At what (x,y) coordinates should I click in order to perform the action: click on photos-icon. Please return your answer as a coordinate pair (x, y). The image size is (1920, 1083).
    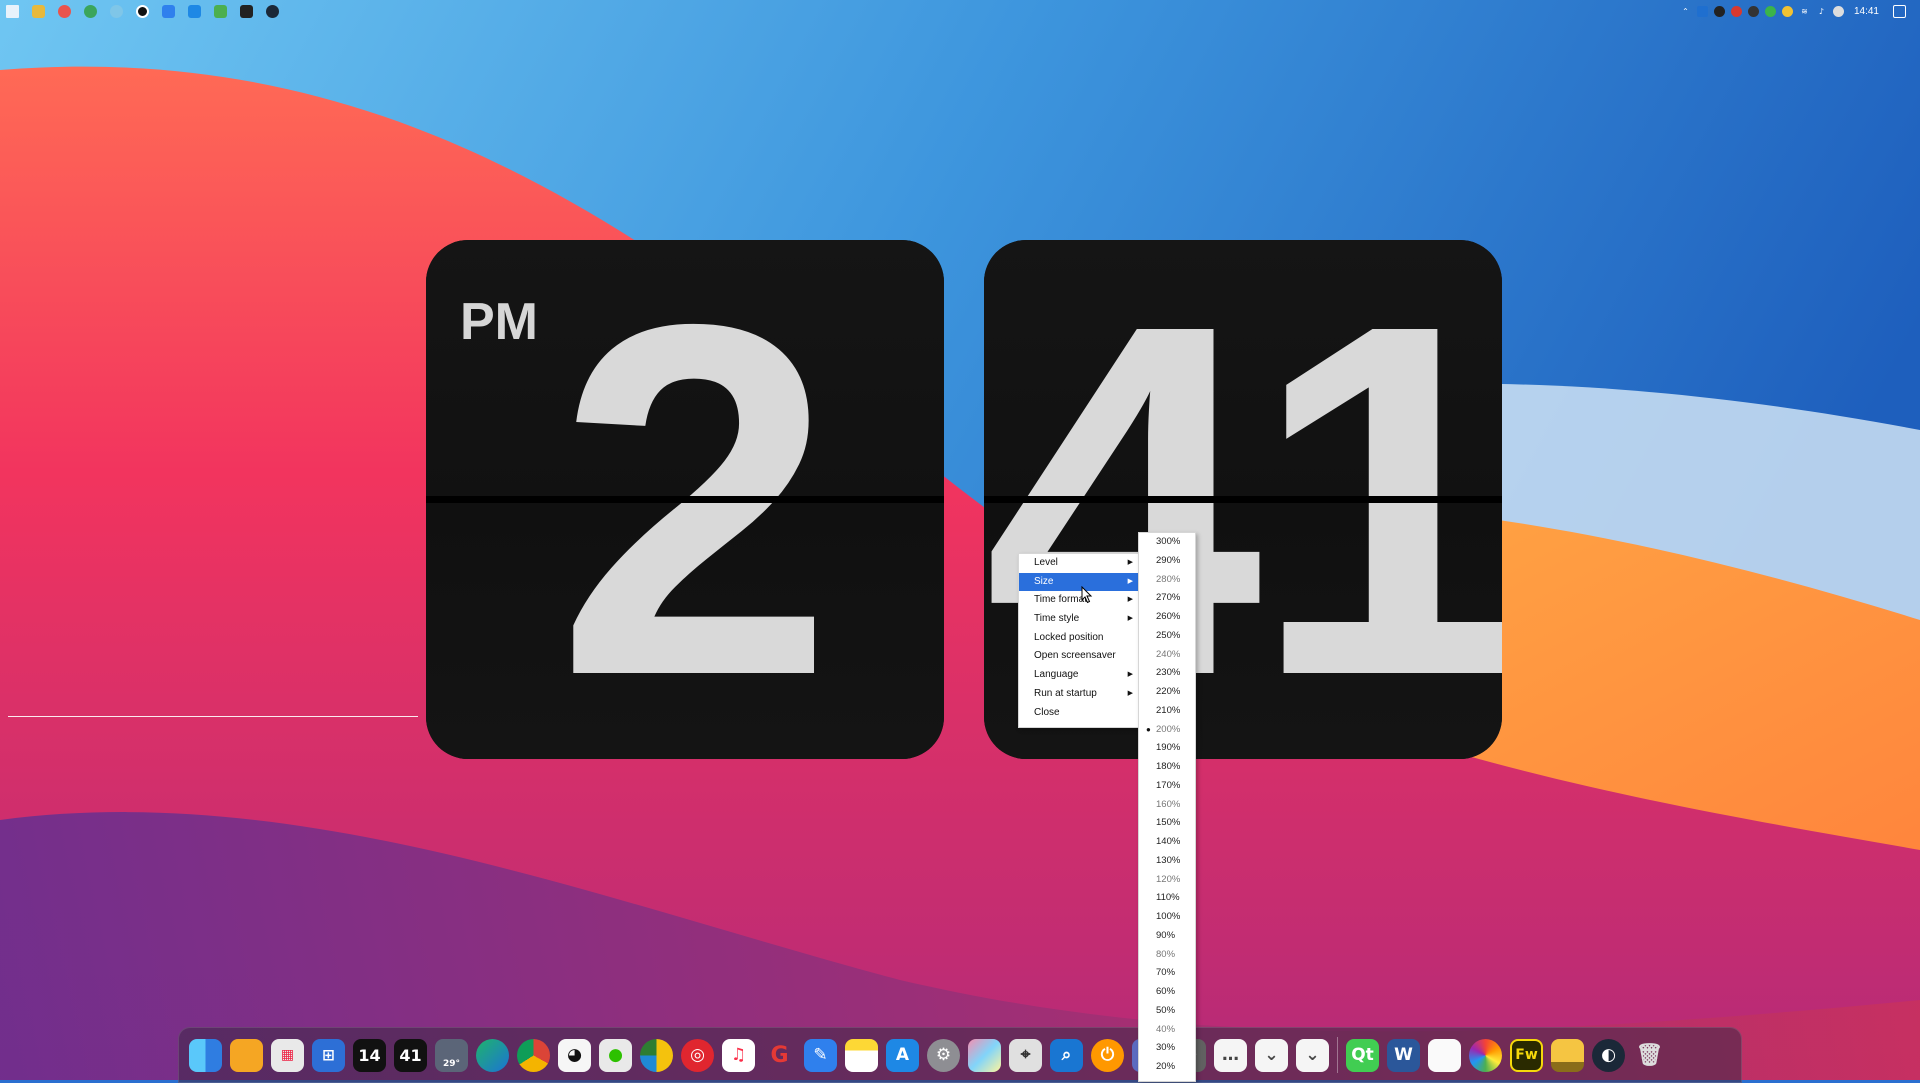
    Looking at the image, I should click on (1485, 1055).